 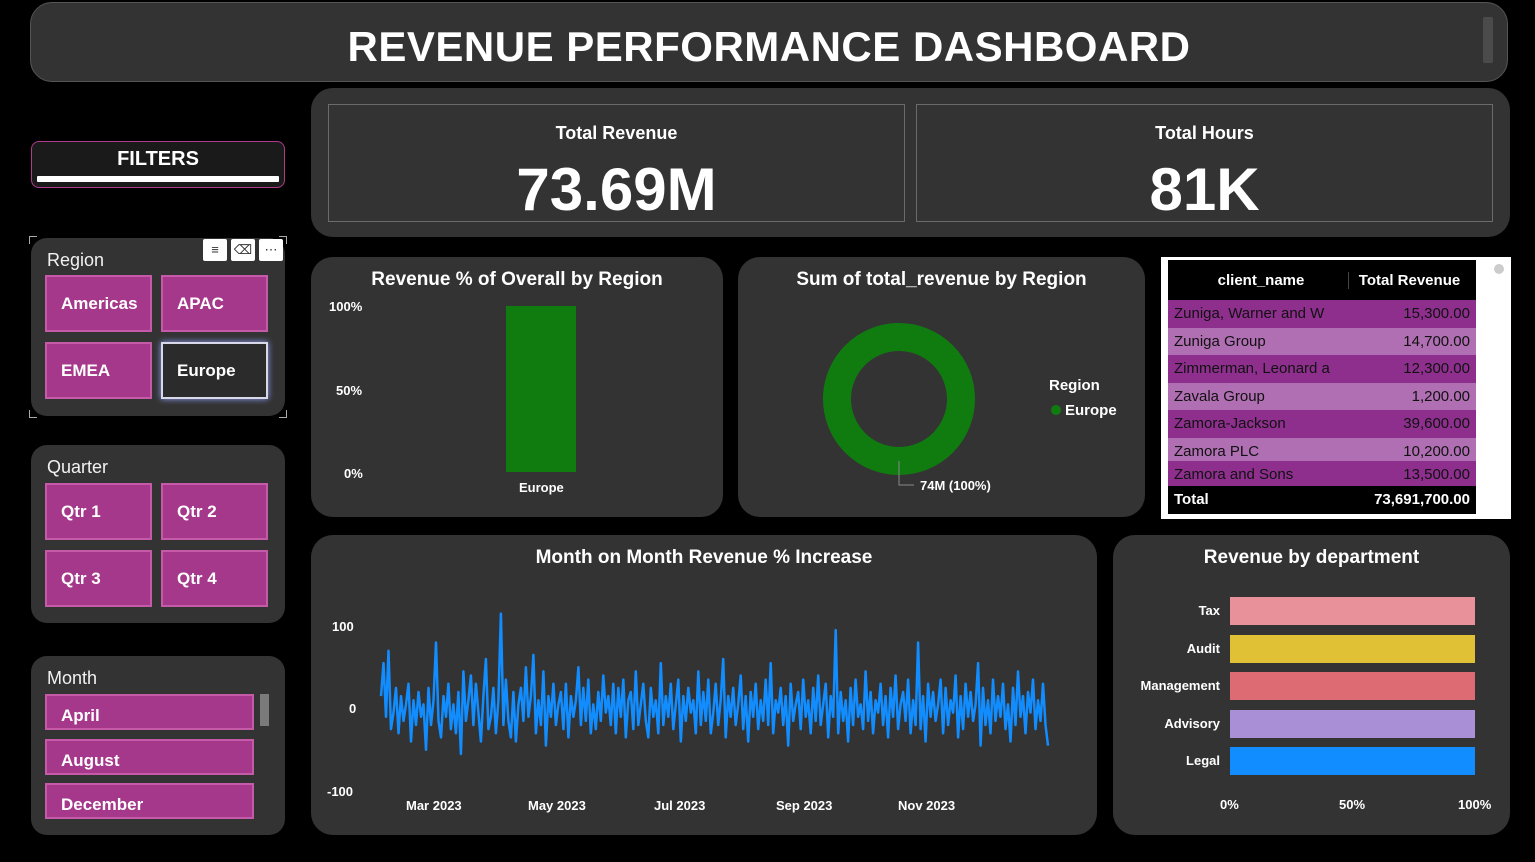 What do you see at coordinates (1352, 648) in the screenshot?
I see `bar-audit` at bounding box center [1352, 648].